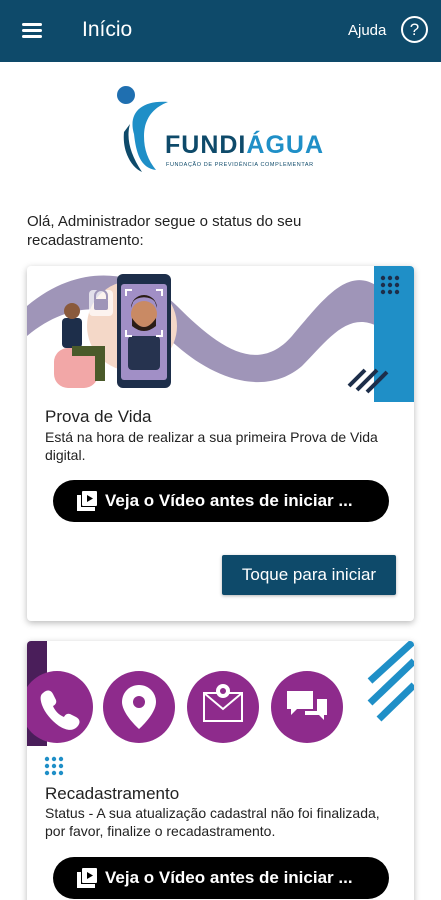 This screenshot has height=900, width=441. What do you see at coordinates (414, 29) in the screenshot?
I see `help-icon: ?` at bounding box center [414, 29].